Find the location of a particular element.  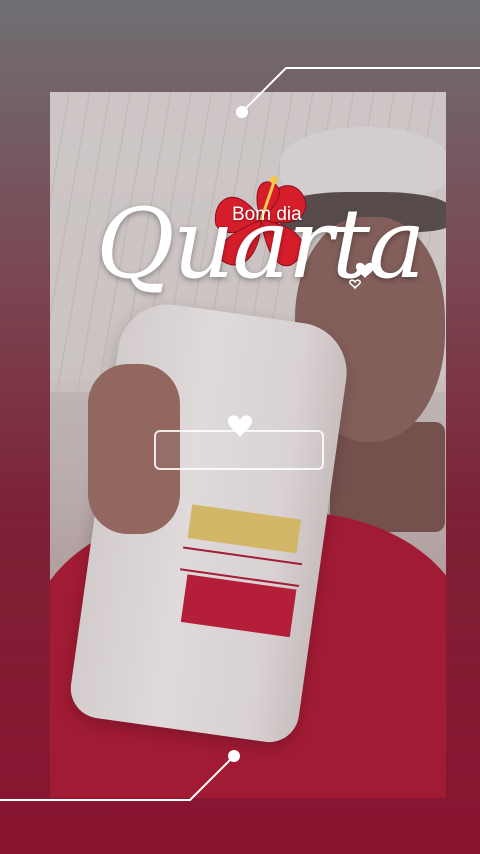

text-input-box is located at coordinates (239, 450).